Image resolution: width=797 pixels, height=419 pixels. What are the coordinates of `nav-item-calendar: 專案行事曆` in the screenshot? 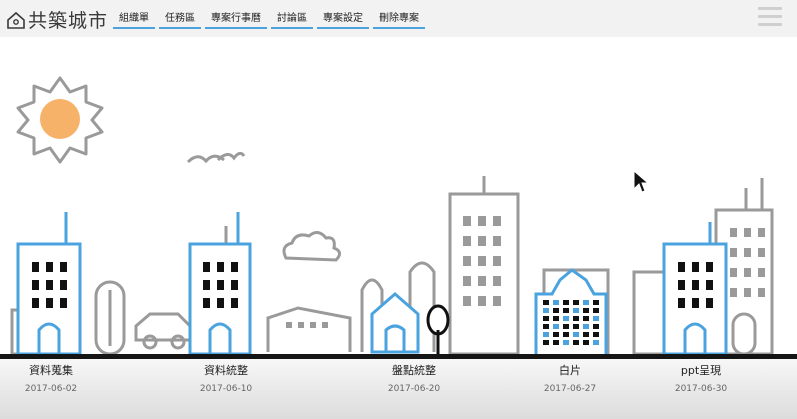 It's located at (236, 19).